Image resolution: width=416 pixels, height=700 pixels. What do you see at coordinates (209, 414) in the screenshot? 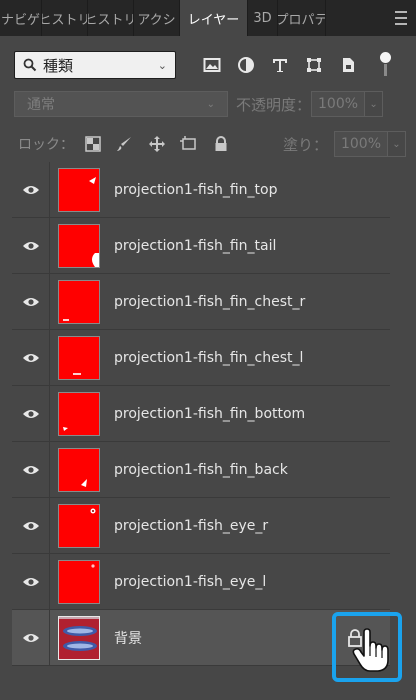
I see `layer-name: projection1-fish_fin_bottom` at bounding box center [209, 414].